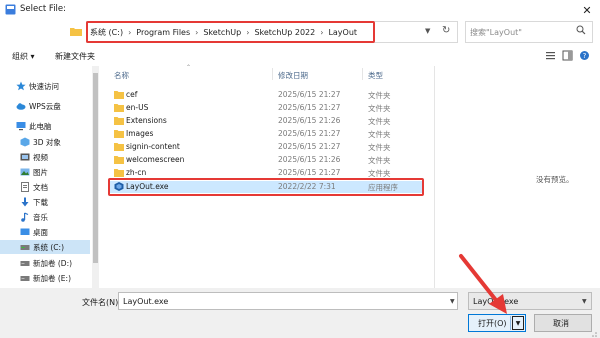 This screenshot has width=600, height=338. What do you see at coordinates (121, 75) in the screenshot?
I see `column-header-name: 名称` at bounding box center [121, 75].